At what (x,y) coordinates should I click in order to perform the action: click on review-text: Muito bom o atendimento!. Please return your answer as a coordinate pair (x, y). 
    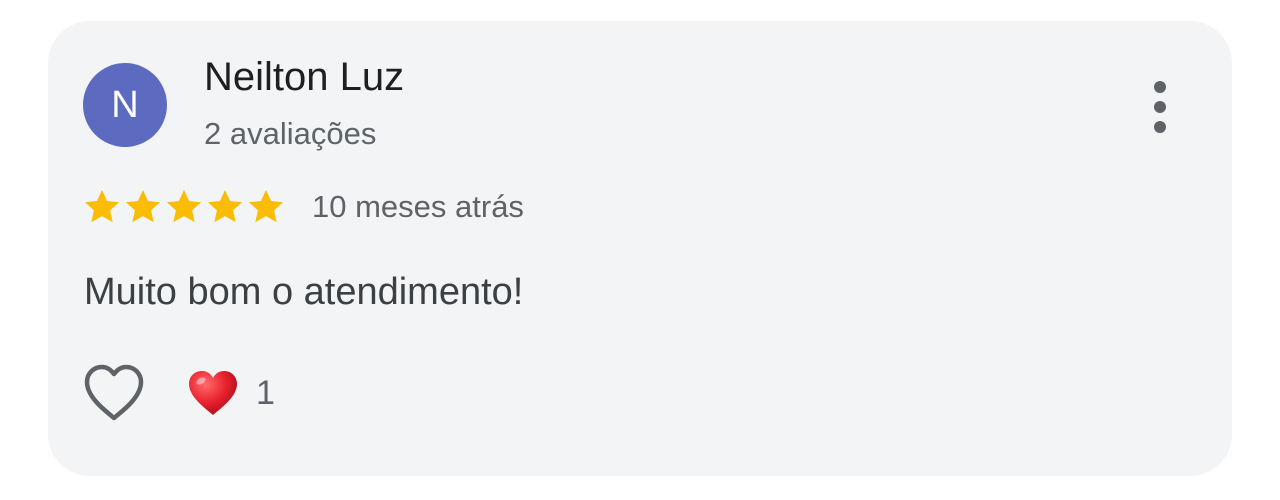
    Looking at the image, I should click on (304, 292).